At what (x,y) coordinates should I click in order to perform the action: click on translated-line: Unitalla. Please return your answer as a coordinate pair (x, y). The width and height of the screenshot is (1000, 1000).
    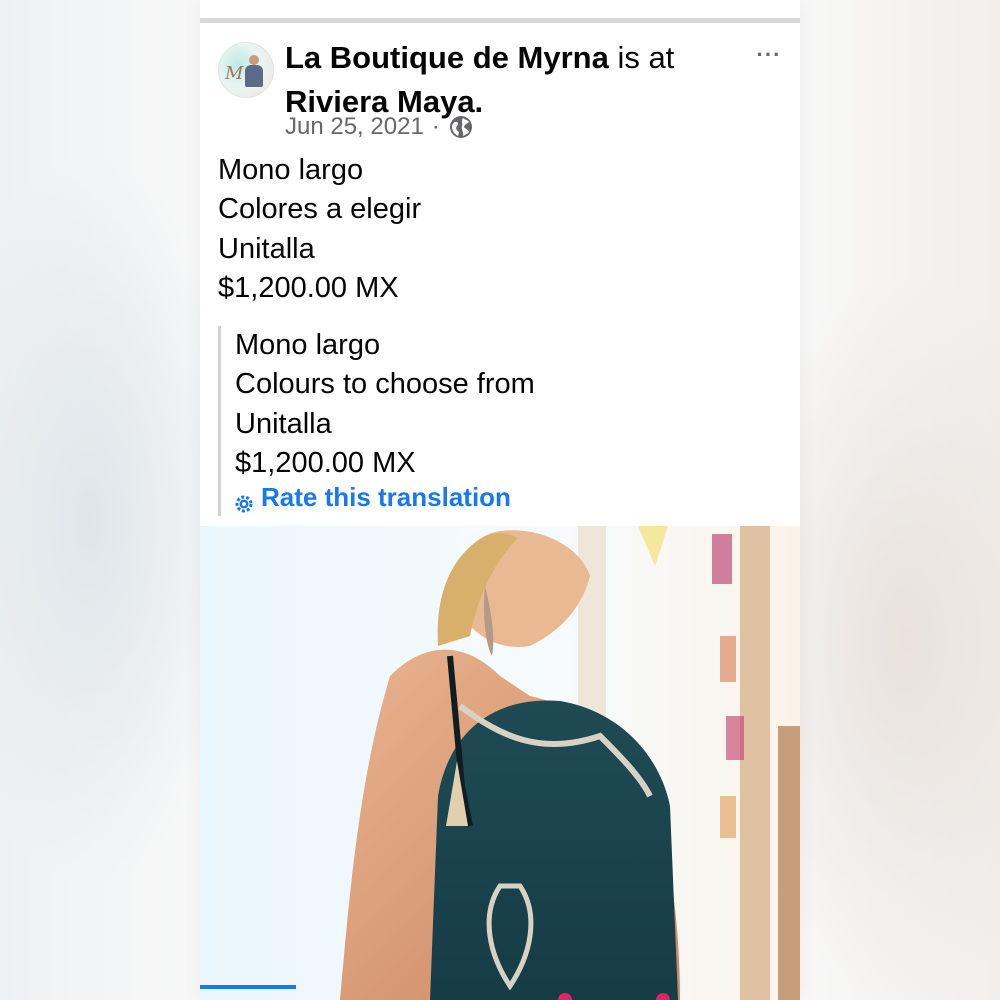
    Looking at the image, I should click on (283, 423).